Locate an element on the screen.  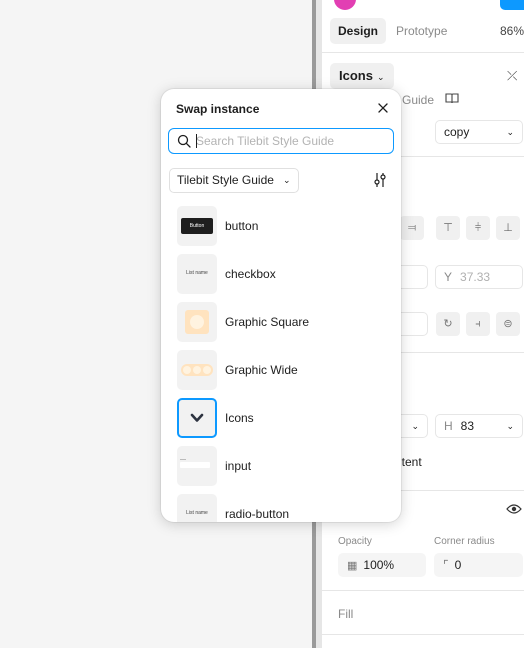
list-item-label: input is located at coordinates (238, 466).